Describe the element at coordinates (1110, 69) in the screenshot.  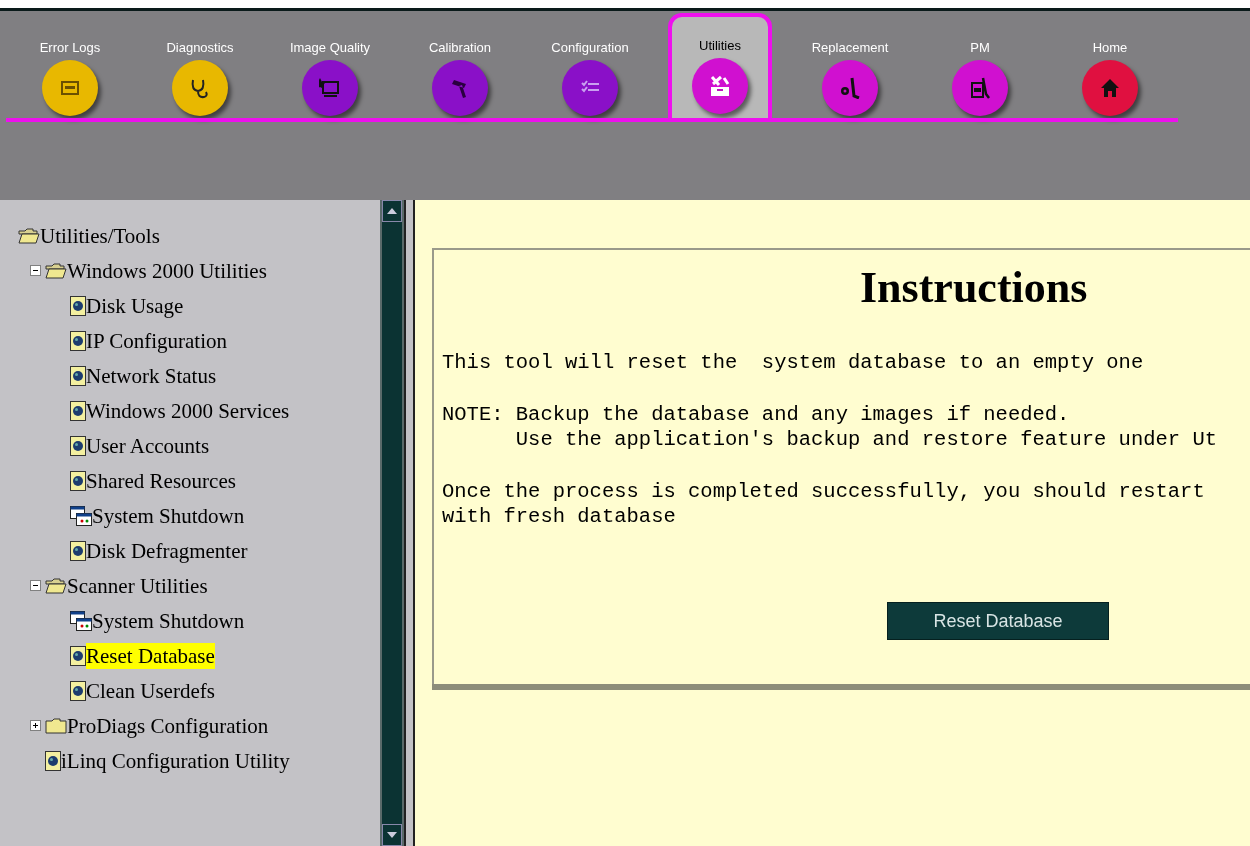
I see `toolbar-tab: Home` at that location.